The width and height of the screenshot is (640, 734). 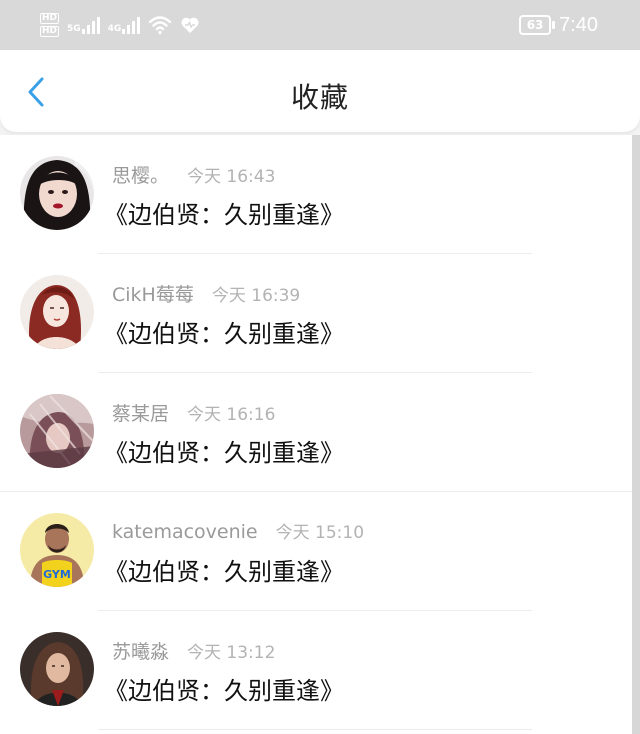 I want to click on clock: 7:40, so click(x=578, y=24).